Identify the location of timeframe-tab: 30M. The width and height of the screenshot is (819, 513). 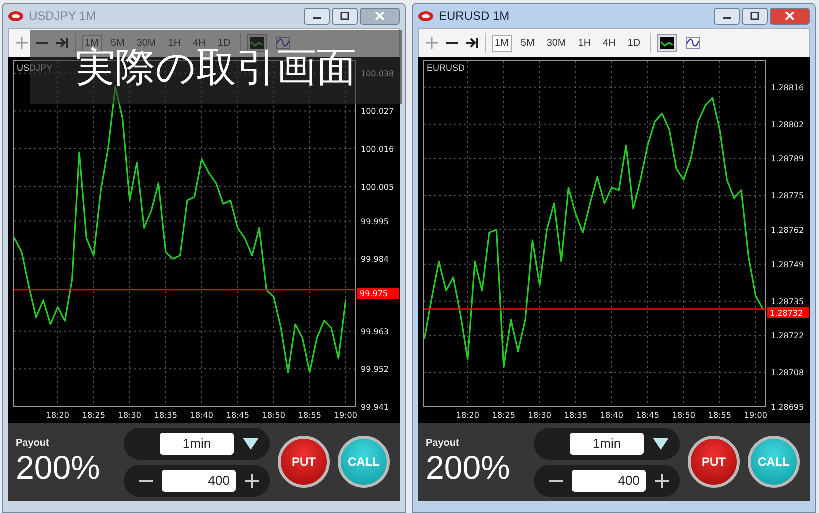
(557, 43).